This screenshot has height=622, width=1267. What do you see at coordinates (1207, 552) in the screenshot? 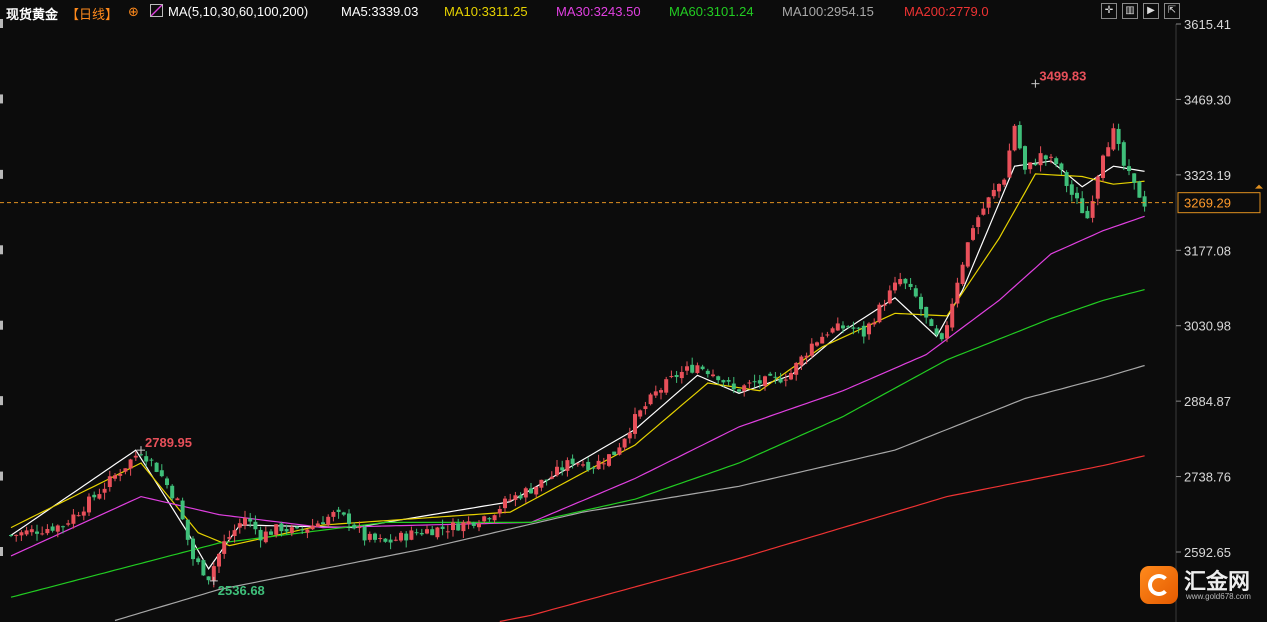
I see `y-tick-label: 2592.65` at bounding box center [1207, 552].